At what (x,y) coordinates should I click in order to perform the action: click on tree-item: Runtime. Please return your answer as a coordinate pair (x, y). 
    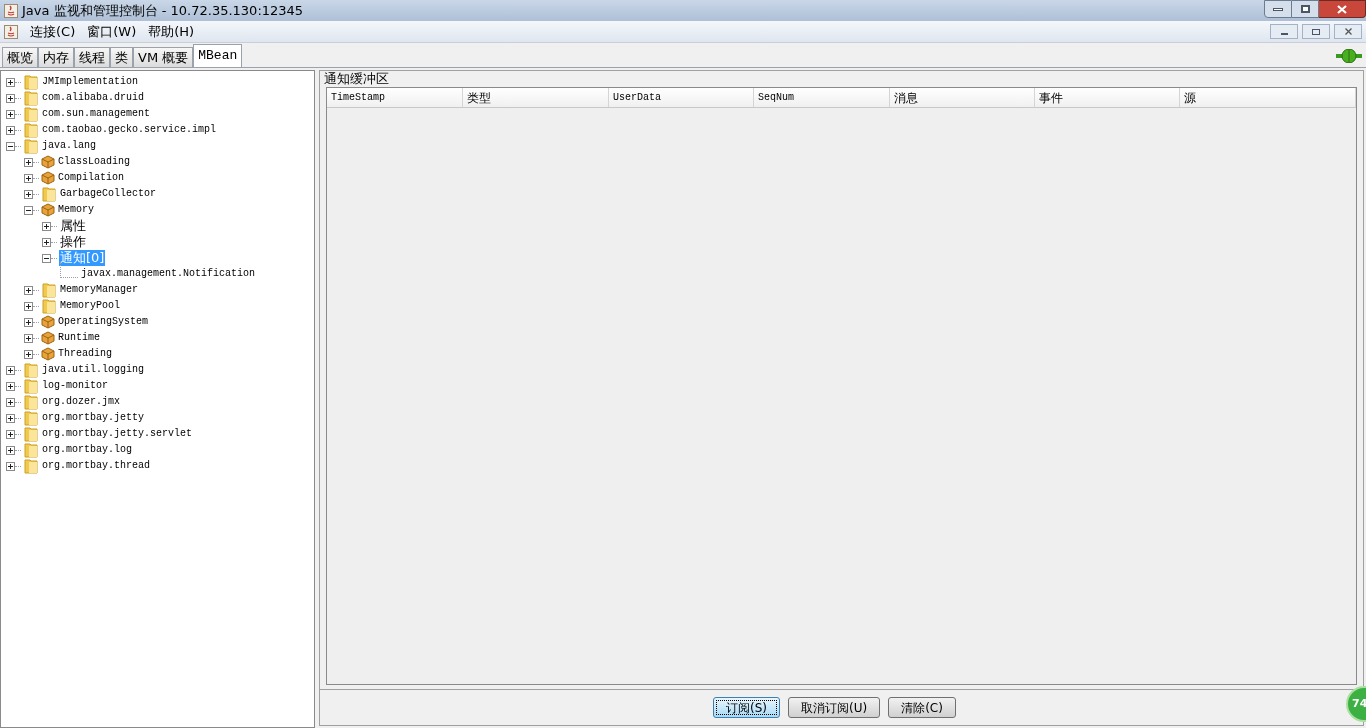
    Looking at the image, I should click on (79, 338).